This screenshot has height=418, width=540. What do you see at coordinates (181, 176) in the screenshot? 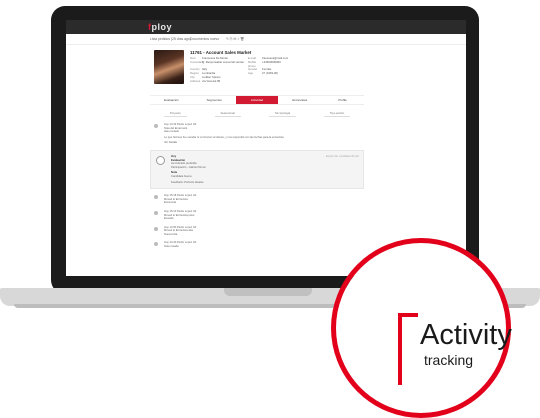
I see `entry-note: Candidata buena` at bounding box center [181, 176].